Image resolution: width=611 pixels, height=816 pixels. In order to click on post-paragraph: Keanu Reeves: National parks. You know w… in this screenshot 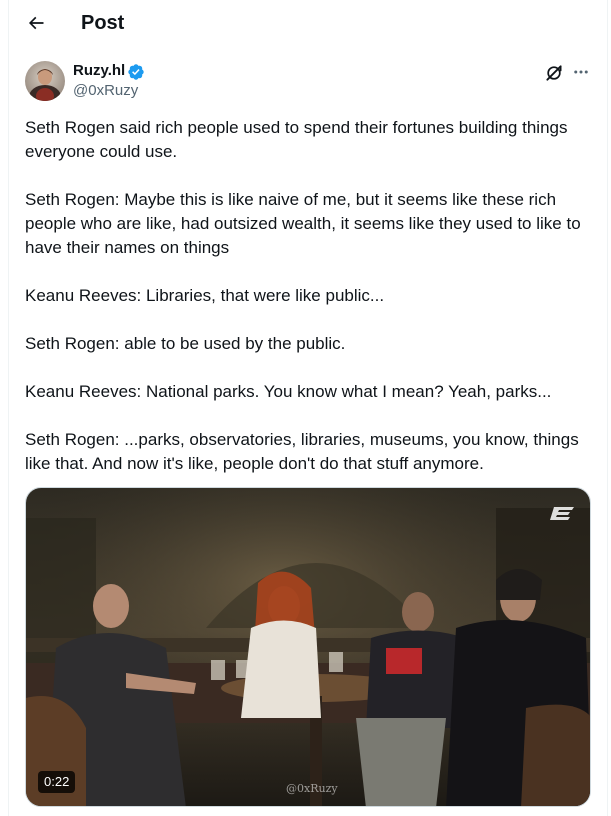, I will do `click(288, 391)`.